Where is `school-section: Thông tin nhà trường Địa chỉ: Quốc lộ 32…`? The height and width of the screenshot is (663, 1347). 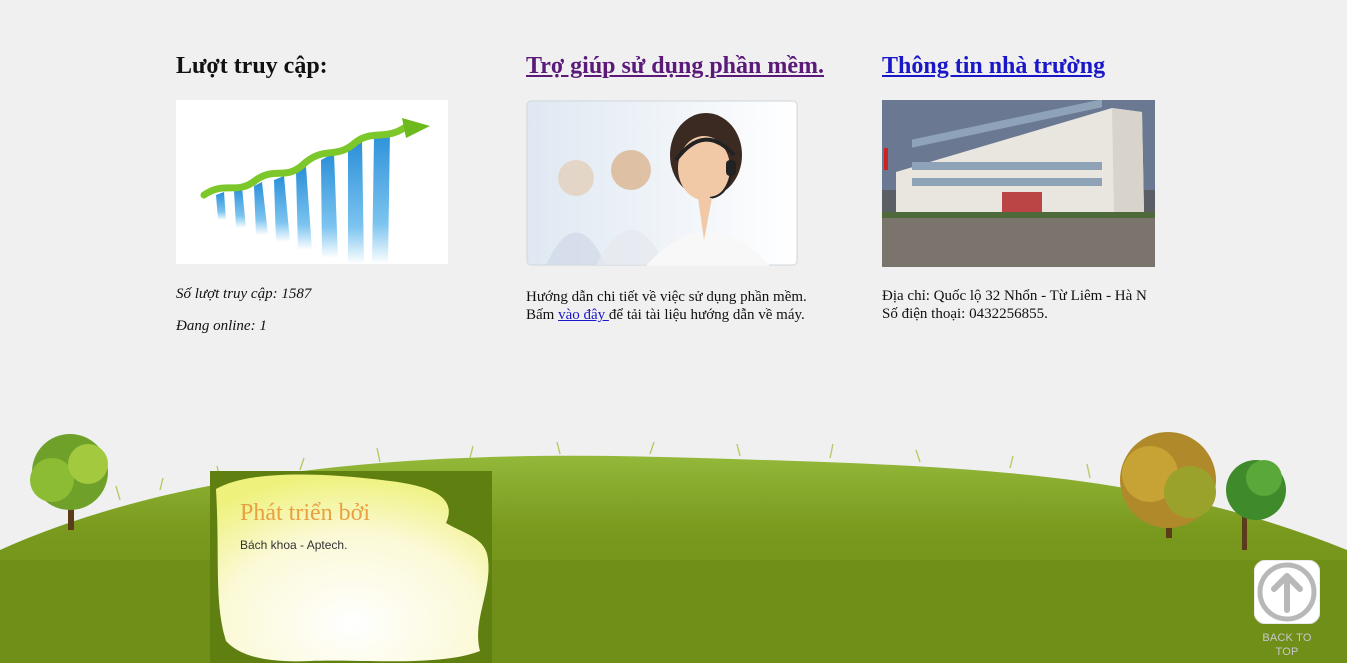 school-section: Thông tin nhà trường Địa chỉ: Quốc lộ 32… is located at coordinates (1027, 185).